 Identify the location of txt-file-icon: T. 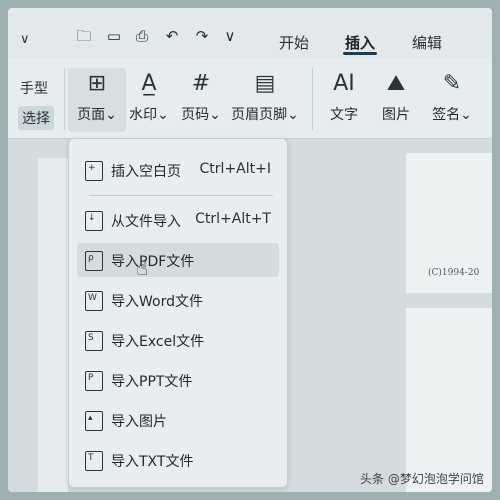
(94, 461).